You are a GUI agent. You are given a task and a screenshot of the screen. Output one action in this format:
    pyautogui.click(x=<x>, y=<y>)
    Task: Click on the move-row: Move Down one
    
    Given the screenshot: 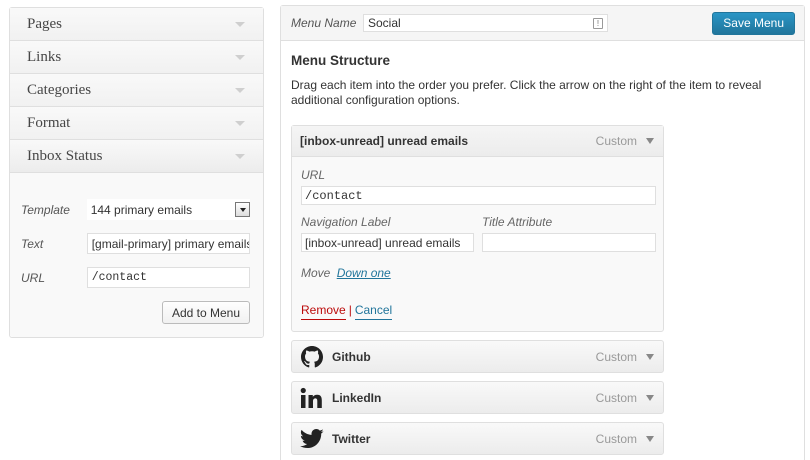 What is the action you would take?
    pyautogui.click(x=477, y=273)
    